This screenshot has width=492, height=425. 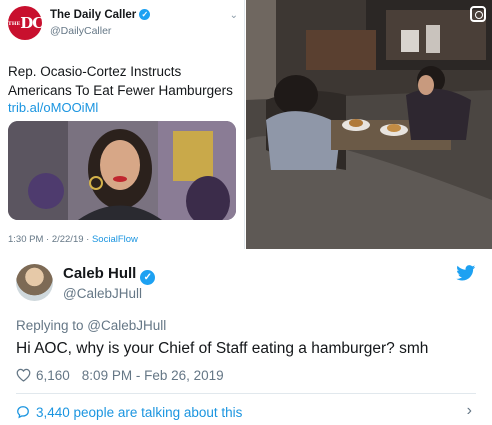 I want to click on speech-bubble-icon, so click(x=23, y=412).